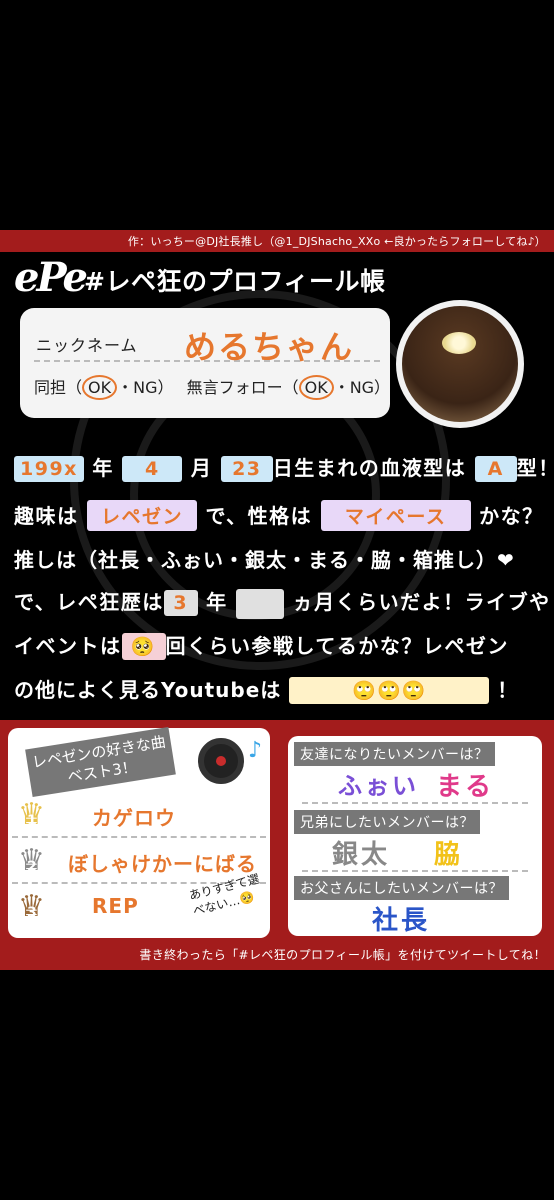  What do you see at coordinates (201, 468) in the screenshot?
I see `month-suffix: 月` at bounding box center [201, 468].